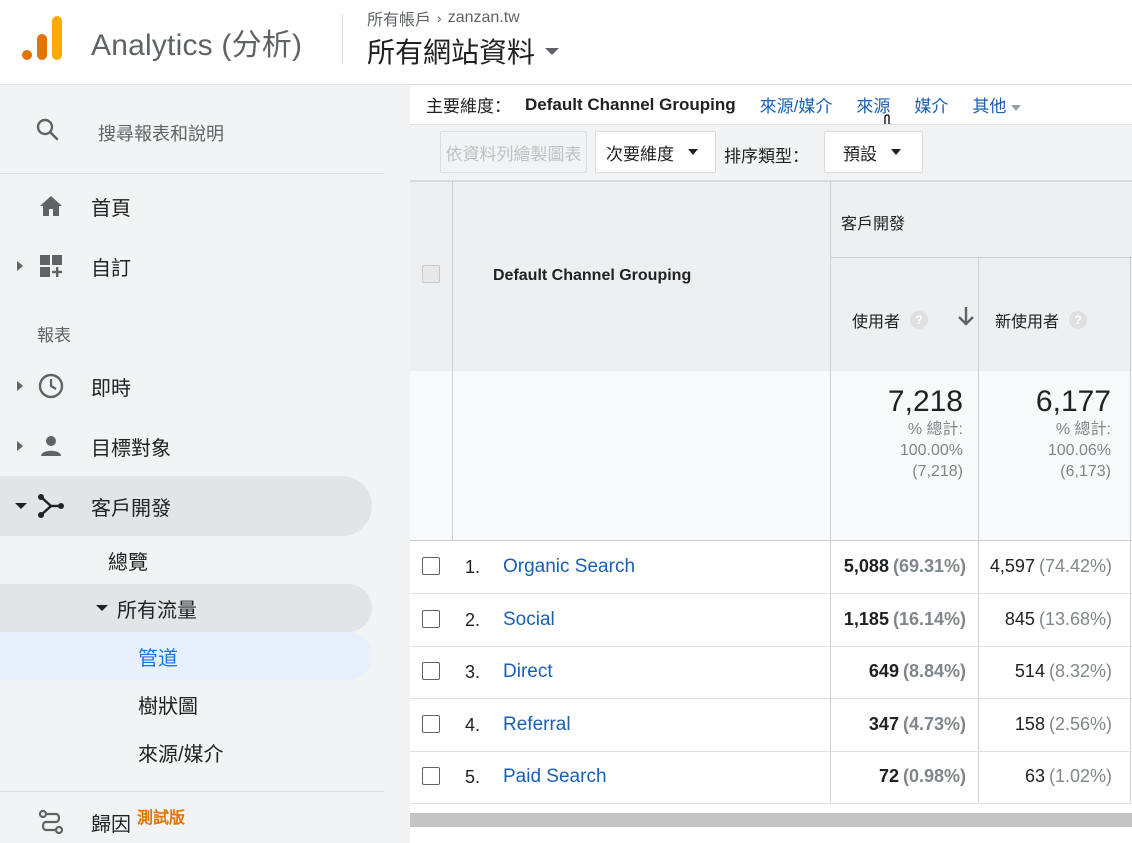  I want to click on beta-badge: 測試版, so click(161, 818).